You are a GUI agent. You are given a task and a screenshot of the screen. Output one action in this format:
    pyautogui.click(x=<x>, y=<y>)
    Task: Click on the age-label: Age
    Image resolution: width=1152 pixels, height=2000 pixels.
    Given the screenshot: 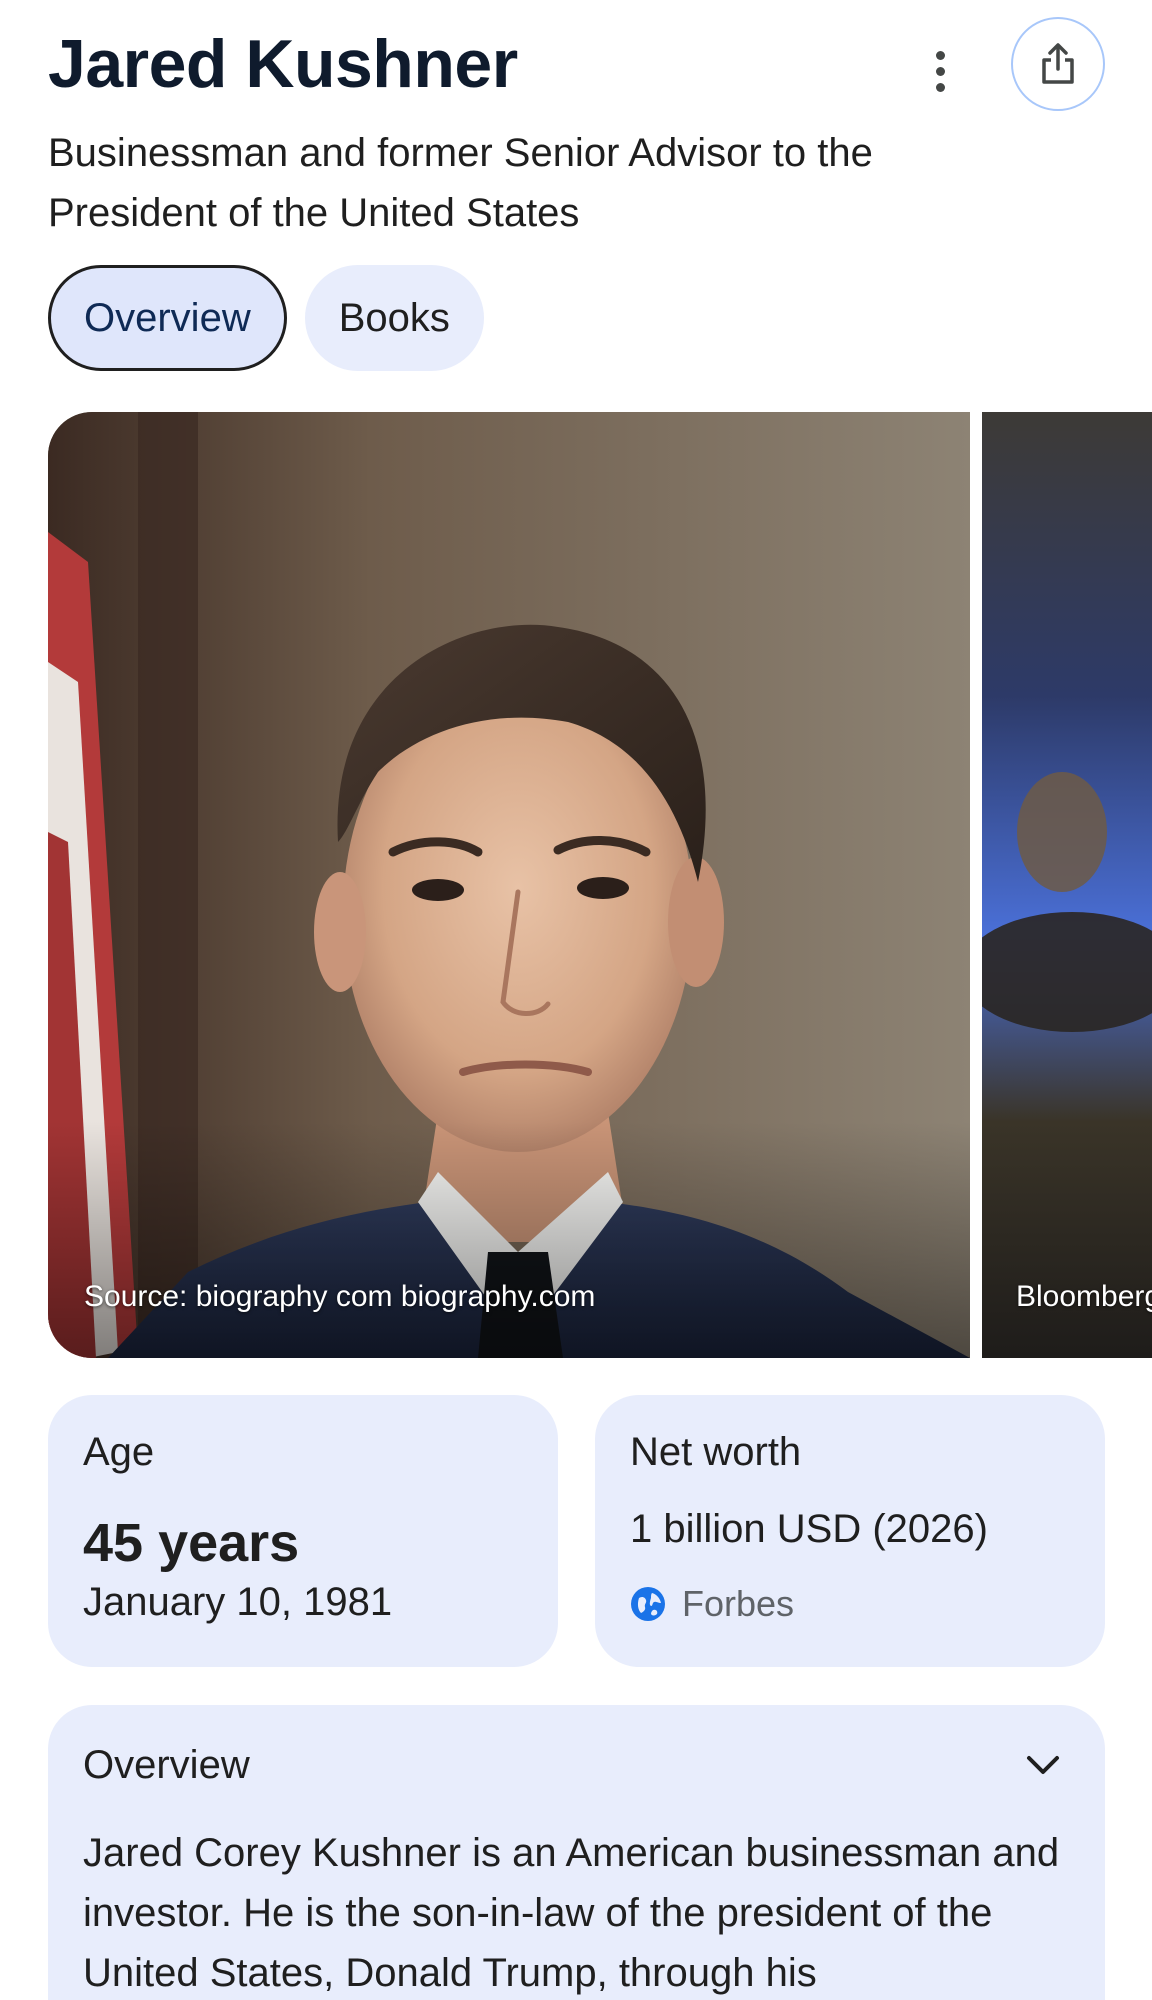 What is the action you would take?
    pyautogui.click(x=119, y=1452)
    